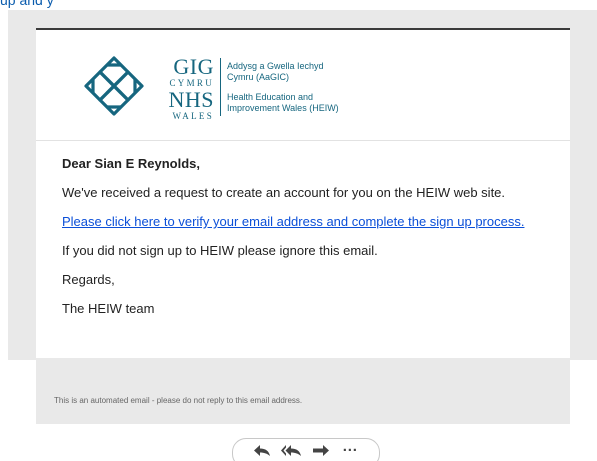 This screenshot has width=597, height=461. What do you see at coordinates (114, 86) in the screenshot?
I see `nhs-wales-knot-logo-icon` at bounding box center [114, 86].